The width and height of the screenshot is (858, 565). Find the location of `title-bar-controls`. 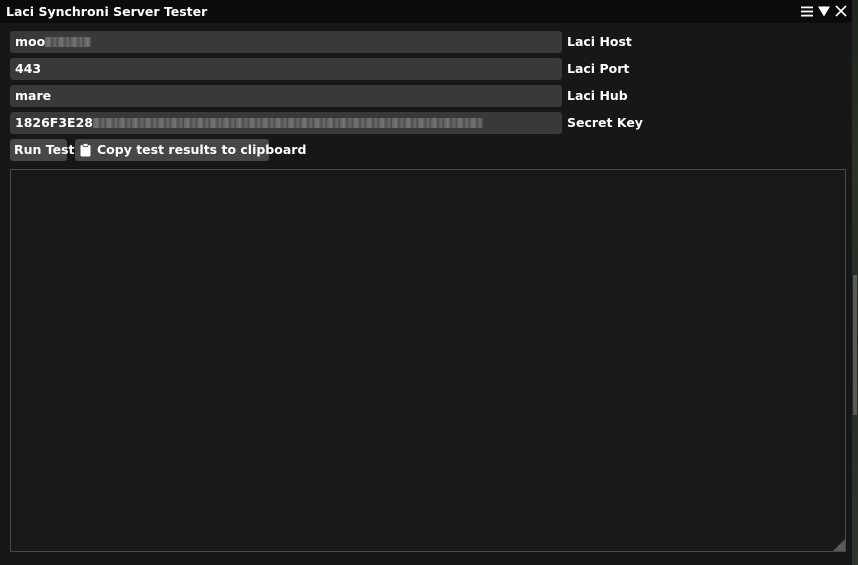

title-bar-controls is located at coordinates (824, 11).